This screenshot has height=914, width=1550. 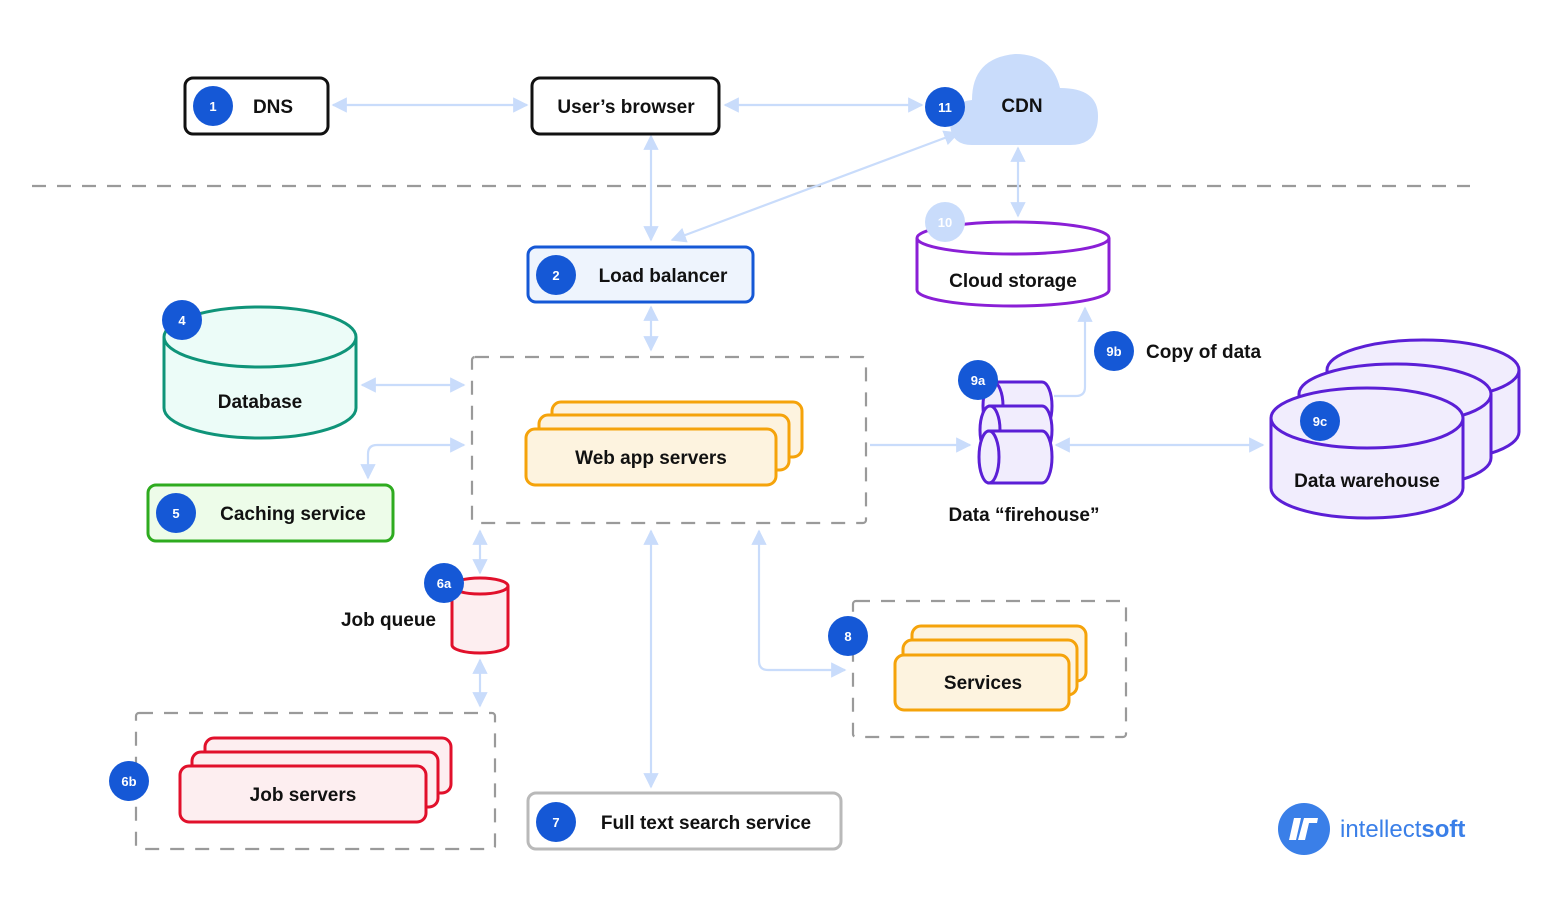 What do you see at coordinates (945, 222) in the screenshot?
I see `cloud-storage-badge-number: 10` at bounding box center [945, 222].